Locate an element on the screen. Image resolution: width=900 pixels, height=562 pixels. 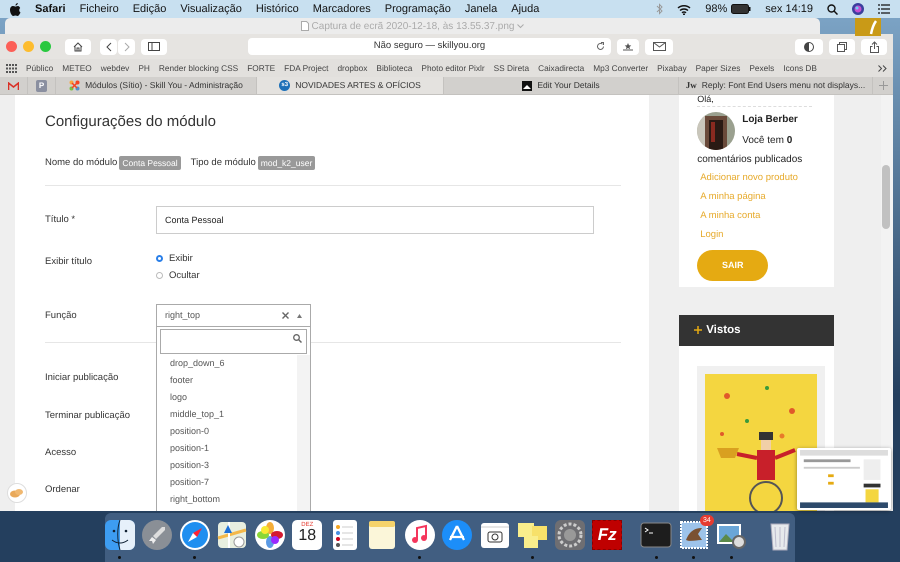
home-icon is located at coordinates (78, 47).